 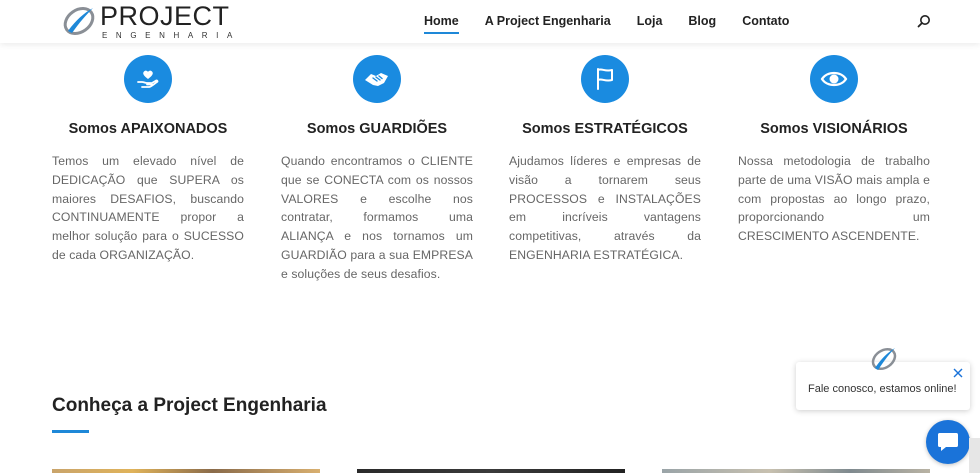 I want to click on chat-avatar-logo-icon, so click(x=884, y=359).